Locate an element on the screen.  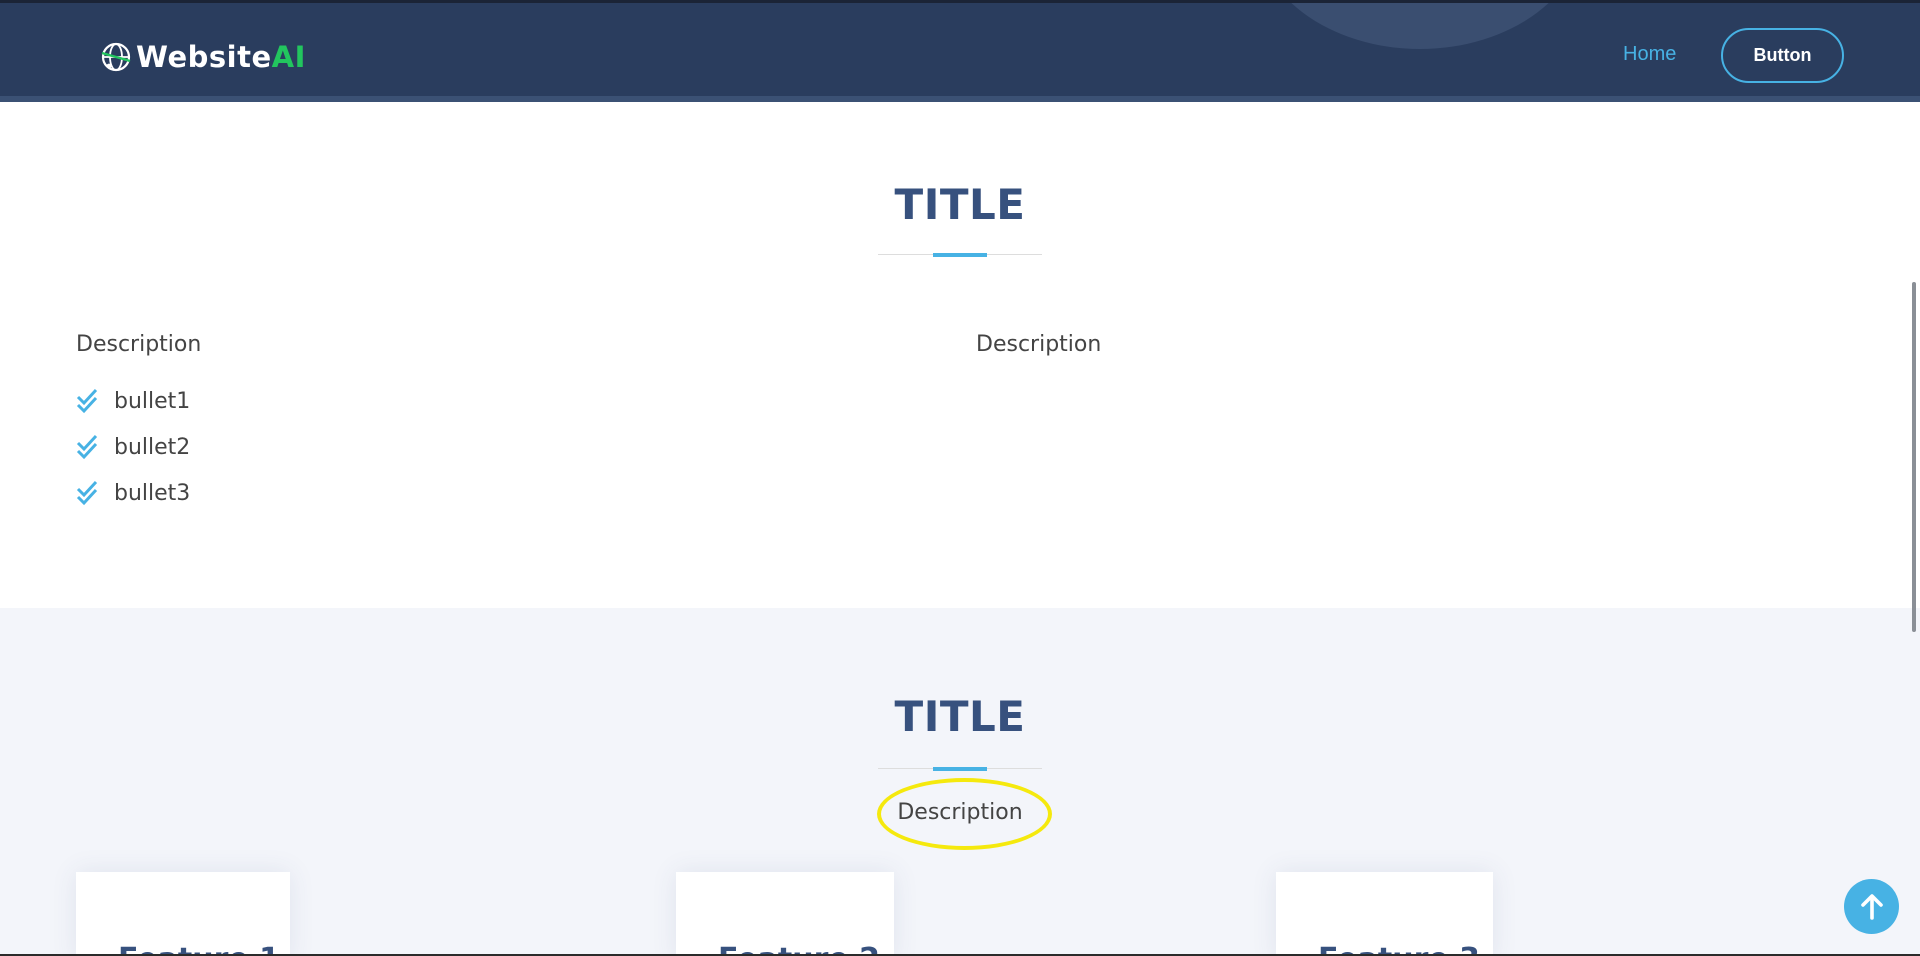
feature-card-1: Feature 1 is located at coordinates (183, 914).